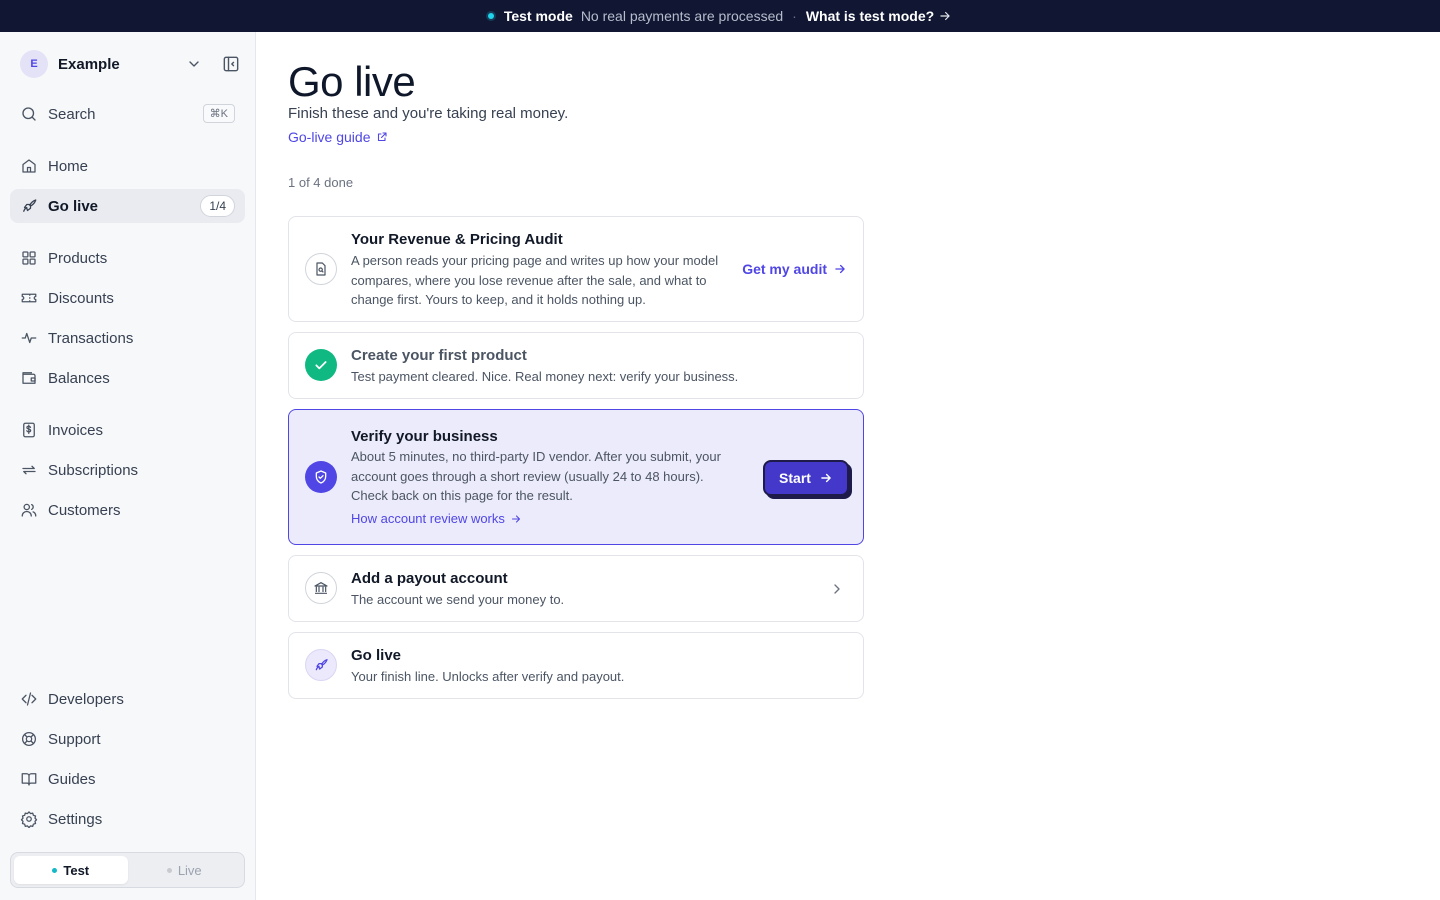  What do you see at coordinates (29, 166) in the screenshot?
I see `home-icon` at bounding box center [29, 166].